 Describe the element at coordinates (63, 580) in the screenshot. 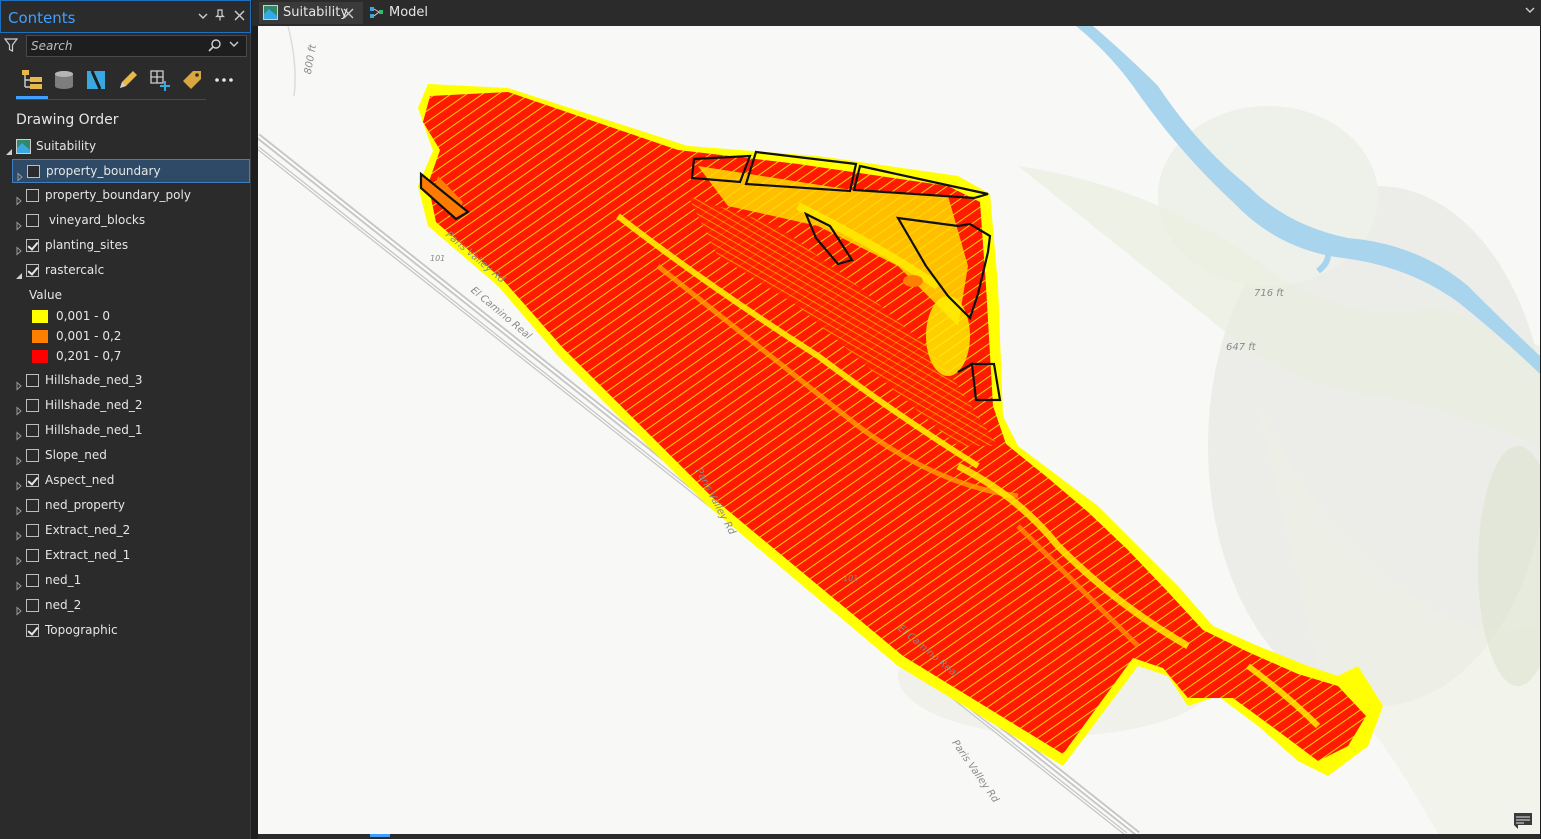

I see `layer-label: ned_1` at that location.